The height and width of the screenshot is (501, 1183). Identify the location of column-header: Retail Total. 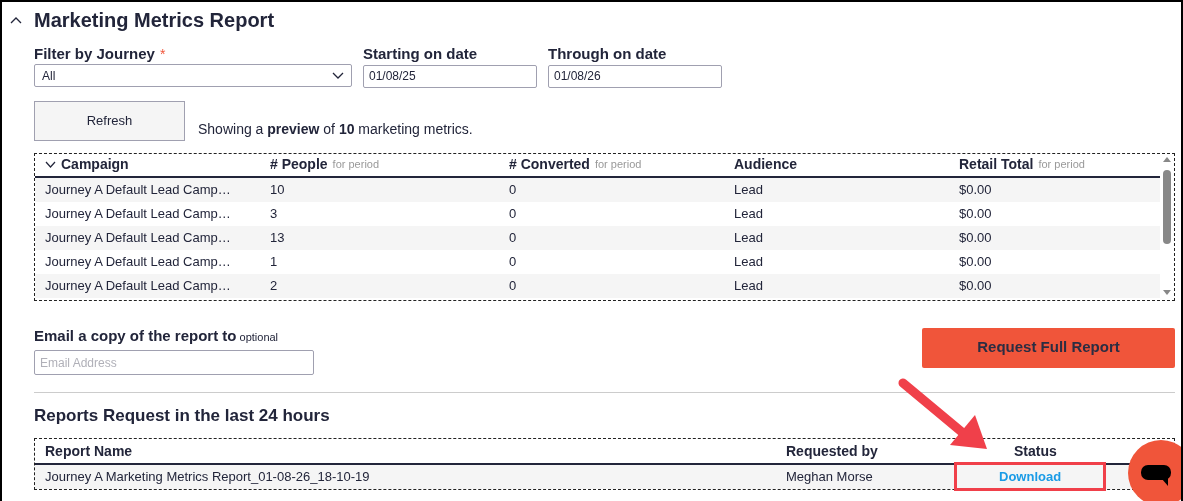
(996, 164).